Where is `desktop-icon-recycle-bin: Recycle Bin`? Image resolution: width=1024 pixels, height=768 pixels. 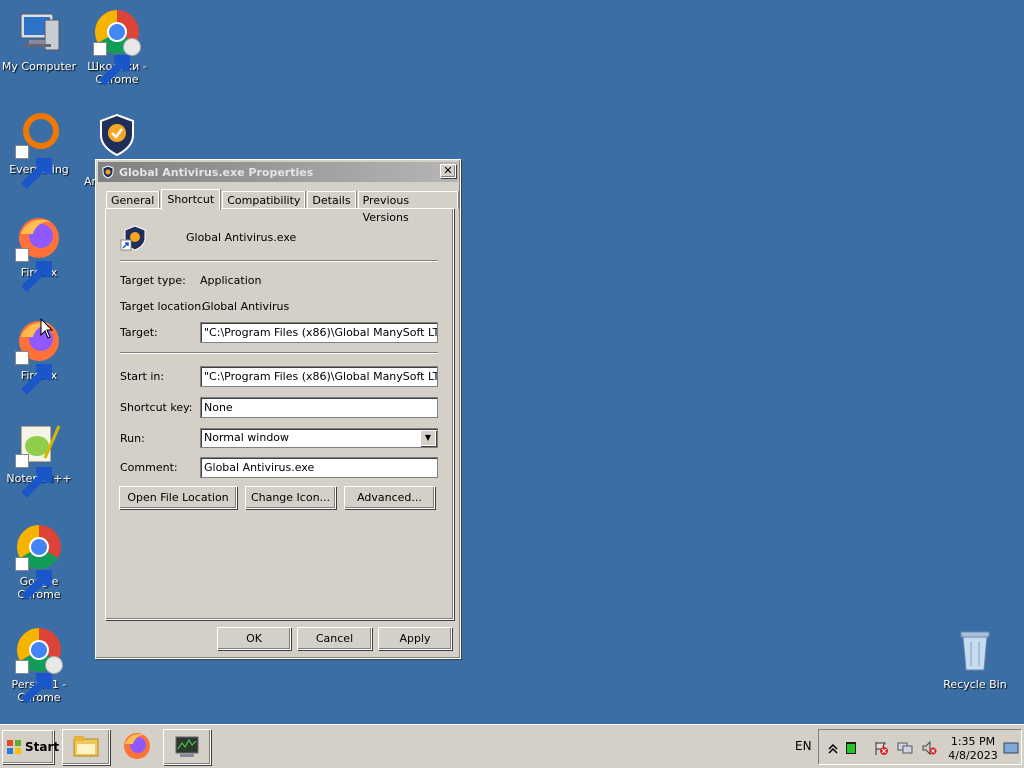
desktop-icon-recycle-bin: Recycle Bin is located at coordinates (975, 658).